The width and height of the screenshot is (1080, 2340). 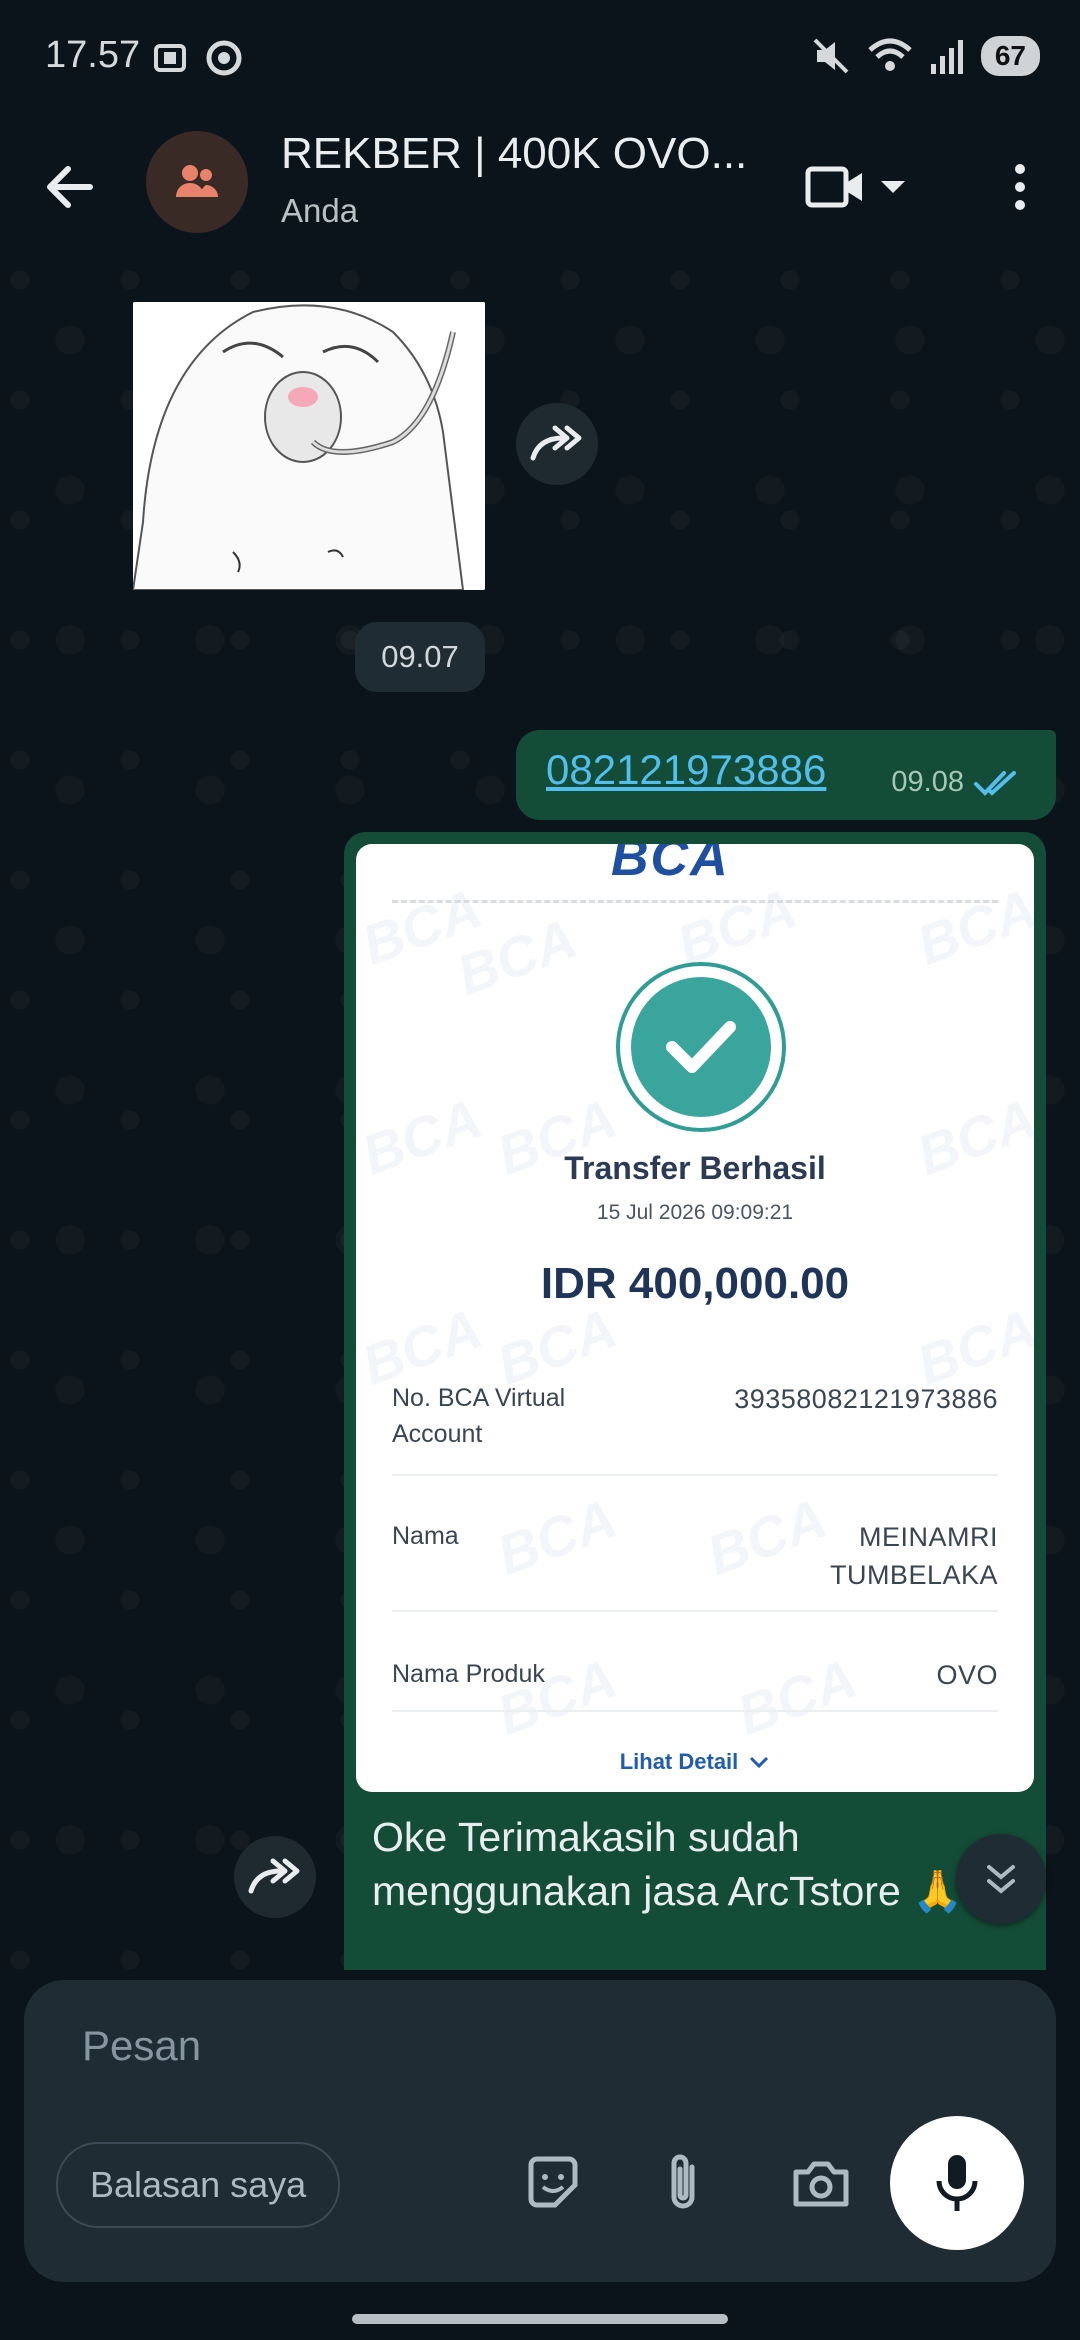 I want to click on video-call-button, so click(x=865, y=187).